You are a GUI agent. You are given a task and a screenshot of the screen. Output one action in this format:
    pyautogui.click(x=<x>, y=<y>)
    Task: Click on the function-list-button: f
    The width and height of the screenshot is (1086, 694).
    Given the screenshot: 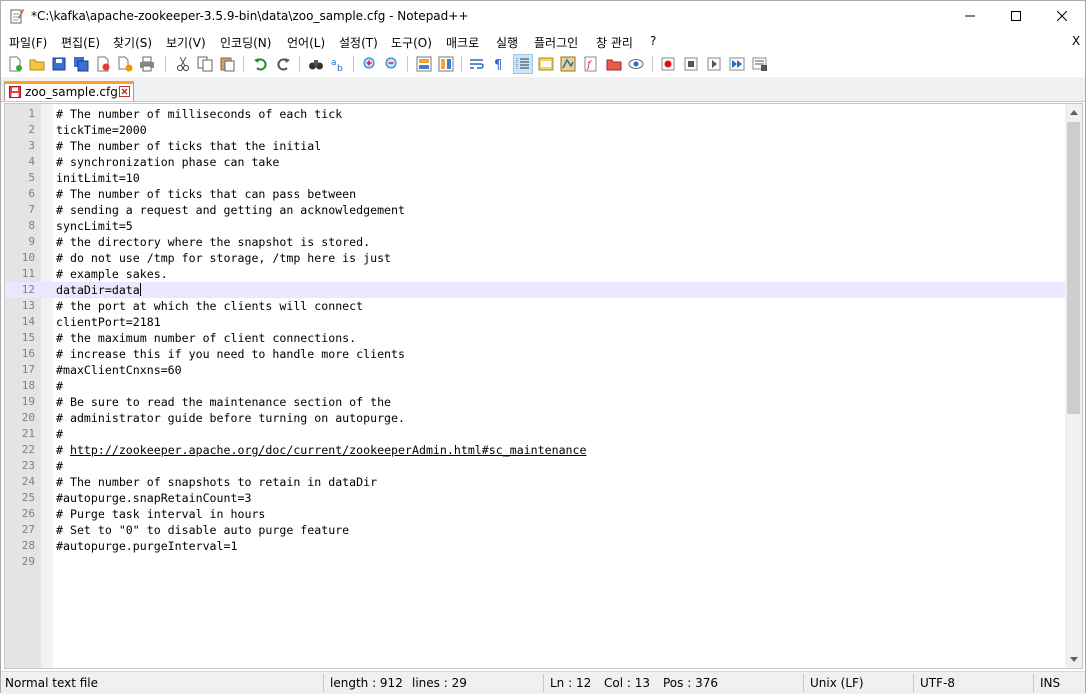 What is the action you would take?
    pyautogui.click(x=591, y=64)
    